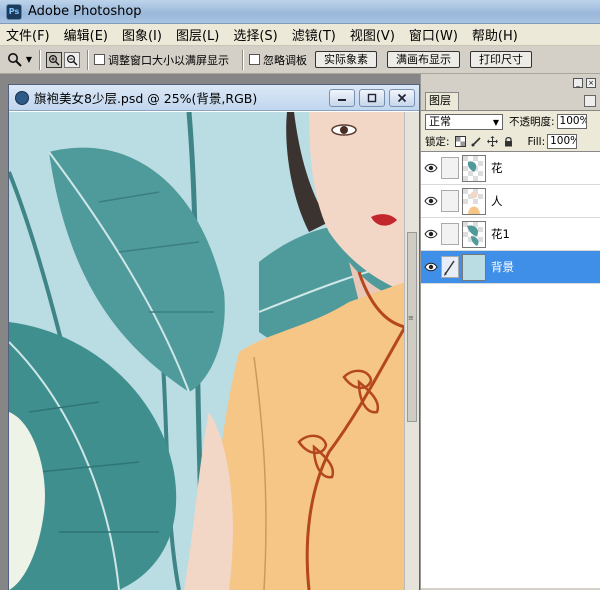 This screenshot has height=590, width=600. I want to click on panel-window-controls: _ ×, so click(583, 83).